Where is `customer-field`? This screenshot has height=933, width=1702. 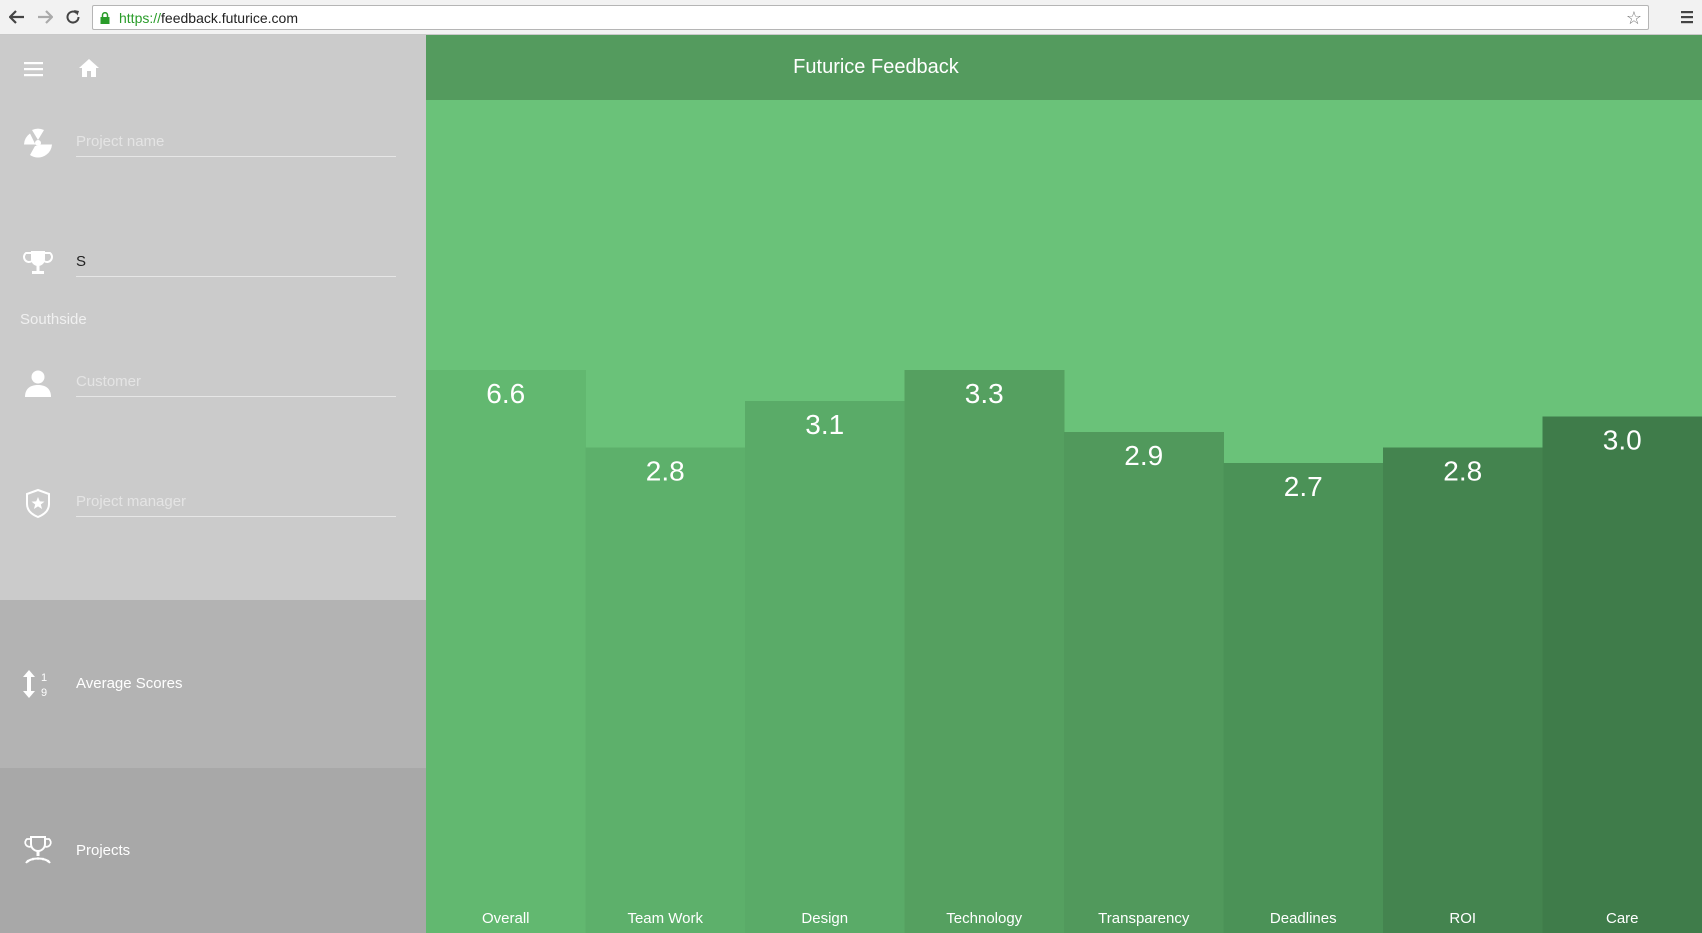 customer-field is located at coordinates (213, 385).